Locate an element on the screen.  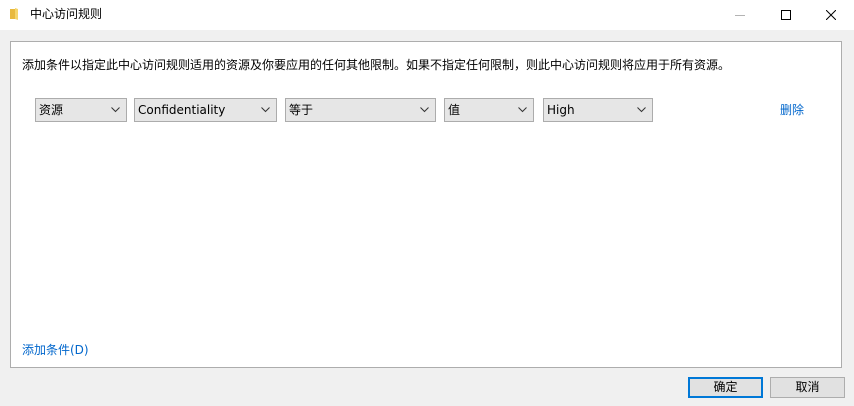
value-dropdown-value: High is located at coordinates (561, 110).